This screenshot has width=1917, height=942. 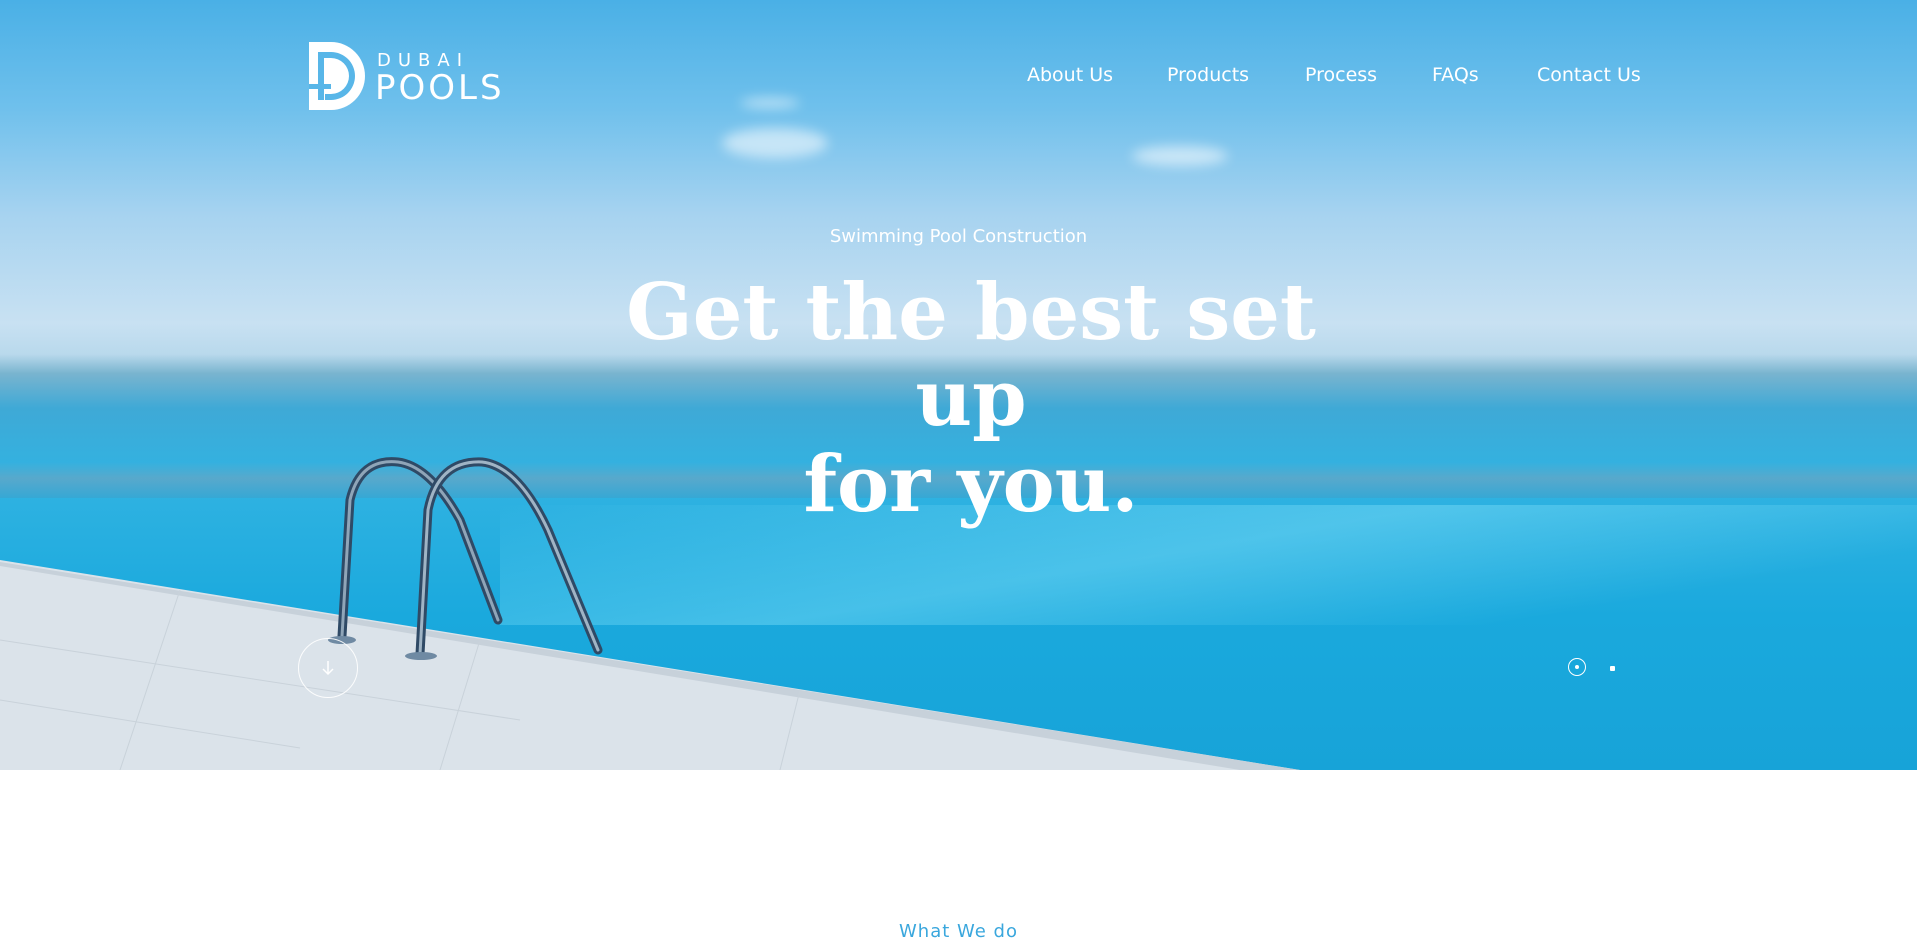 What do you see at coordinates (958, 236) in the screenshot?
I see `hero-eyebrow: Swimming Pool Construction` at bounding box center [958, 236].